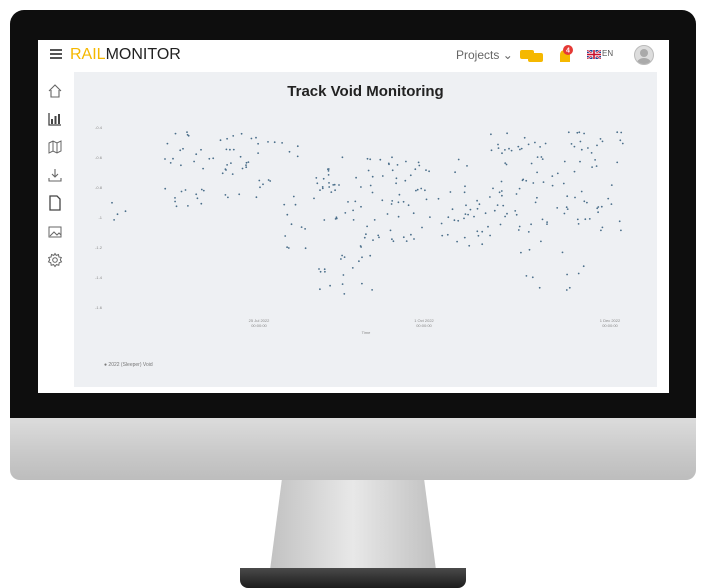  What do you see at coordinates (55, 232) in the screenshot?
I see `image-icon` at bounding box center [55, 232].